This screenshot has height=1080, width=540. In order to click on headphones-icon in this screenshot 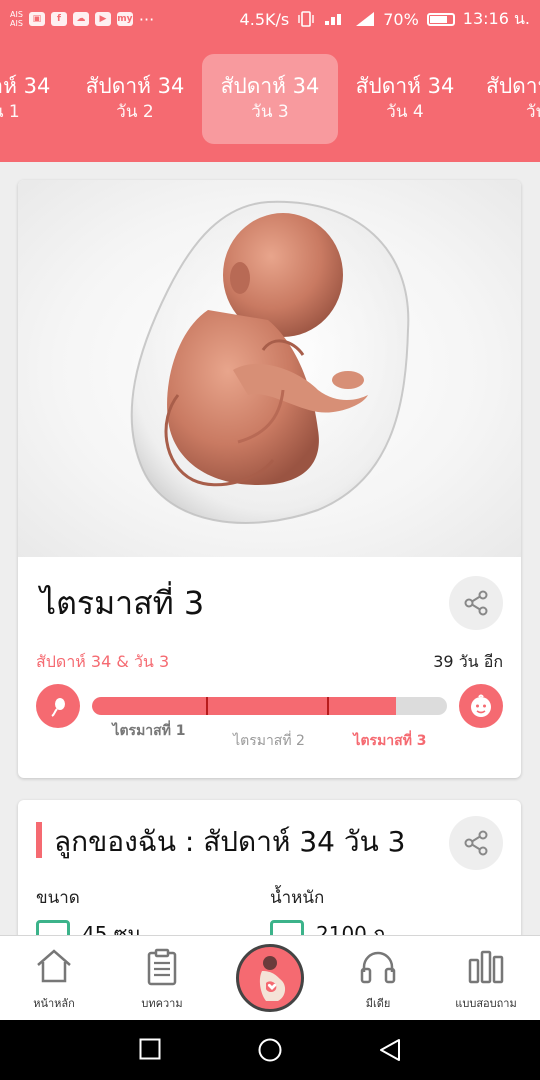, I will do `click(378, 967)`.